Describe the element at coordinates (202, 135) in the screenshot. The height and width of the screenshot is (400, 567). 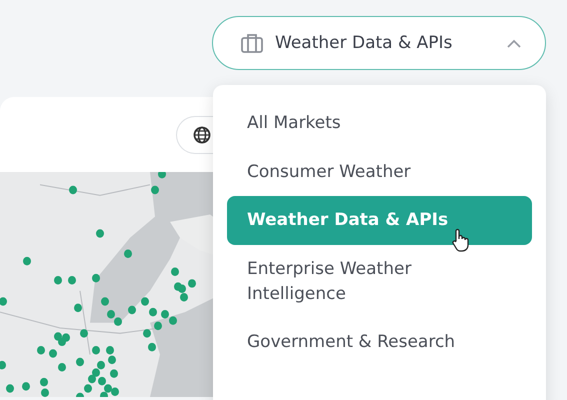
I see `globe-icon` at that location.